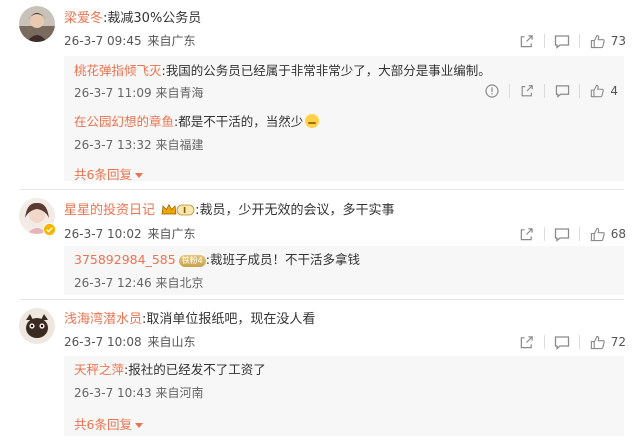 This screenshot has width=640, height=446. What do you see at coordinates (229, 319) in the screenshot?
I see `comment-text: :取消单位报纸吧，现在没人看` at bounding box center [229, 319].